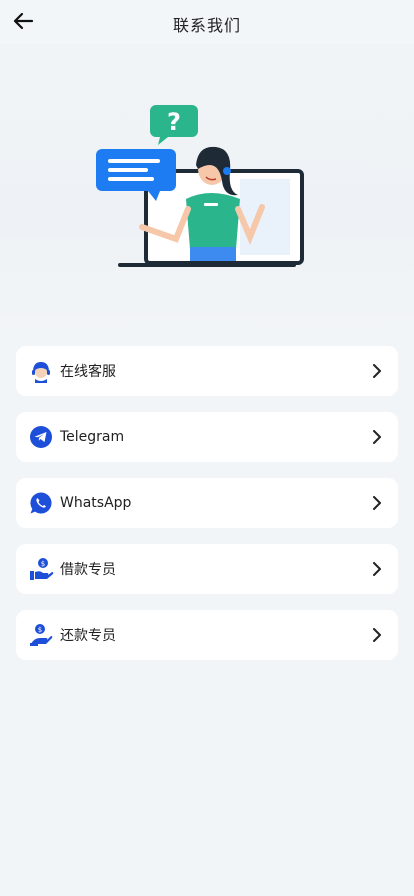 This screenshot has height=896, width=414. I want to click on contact-item-label: 还款专员, so click(88, 636).